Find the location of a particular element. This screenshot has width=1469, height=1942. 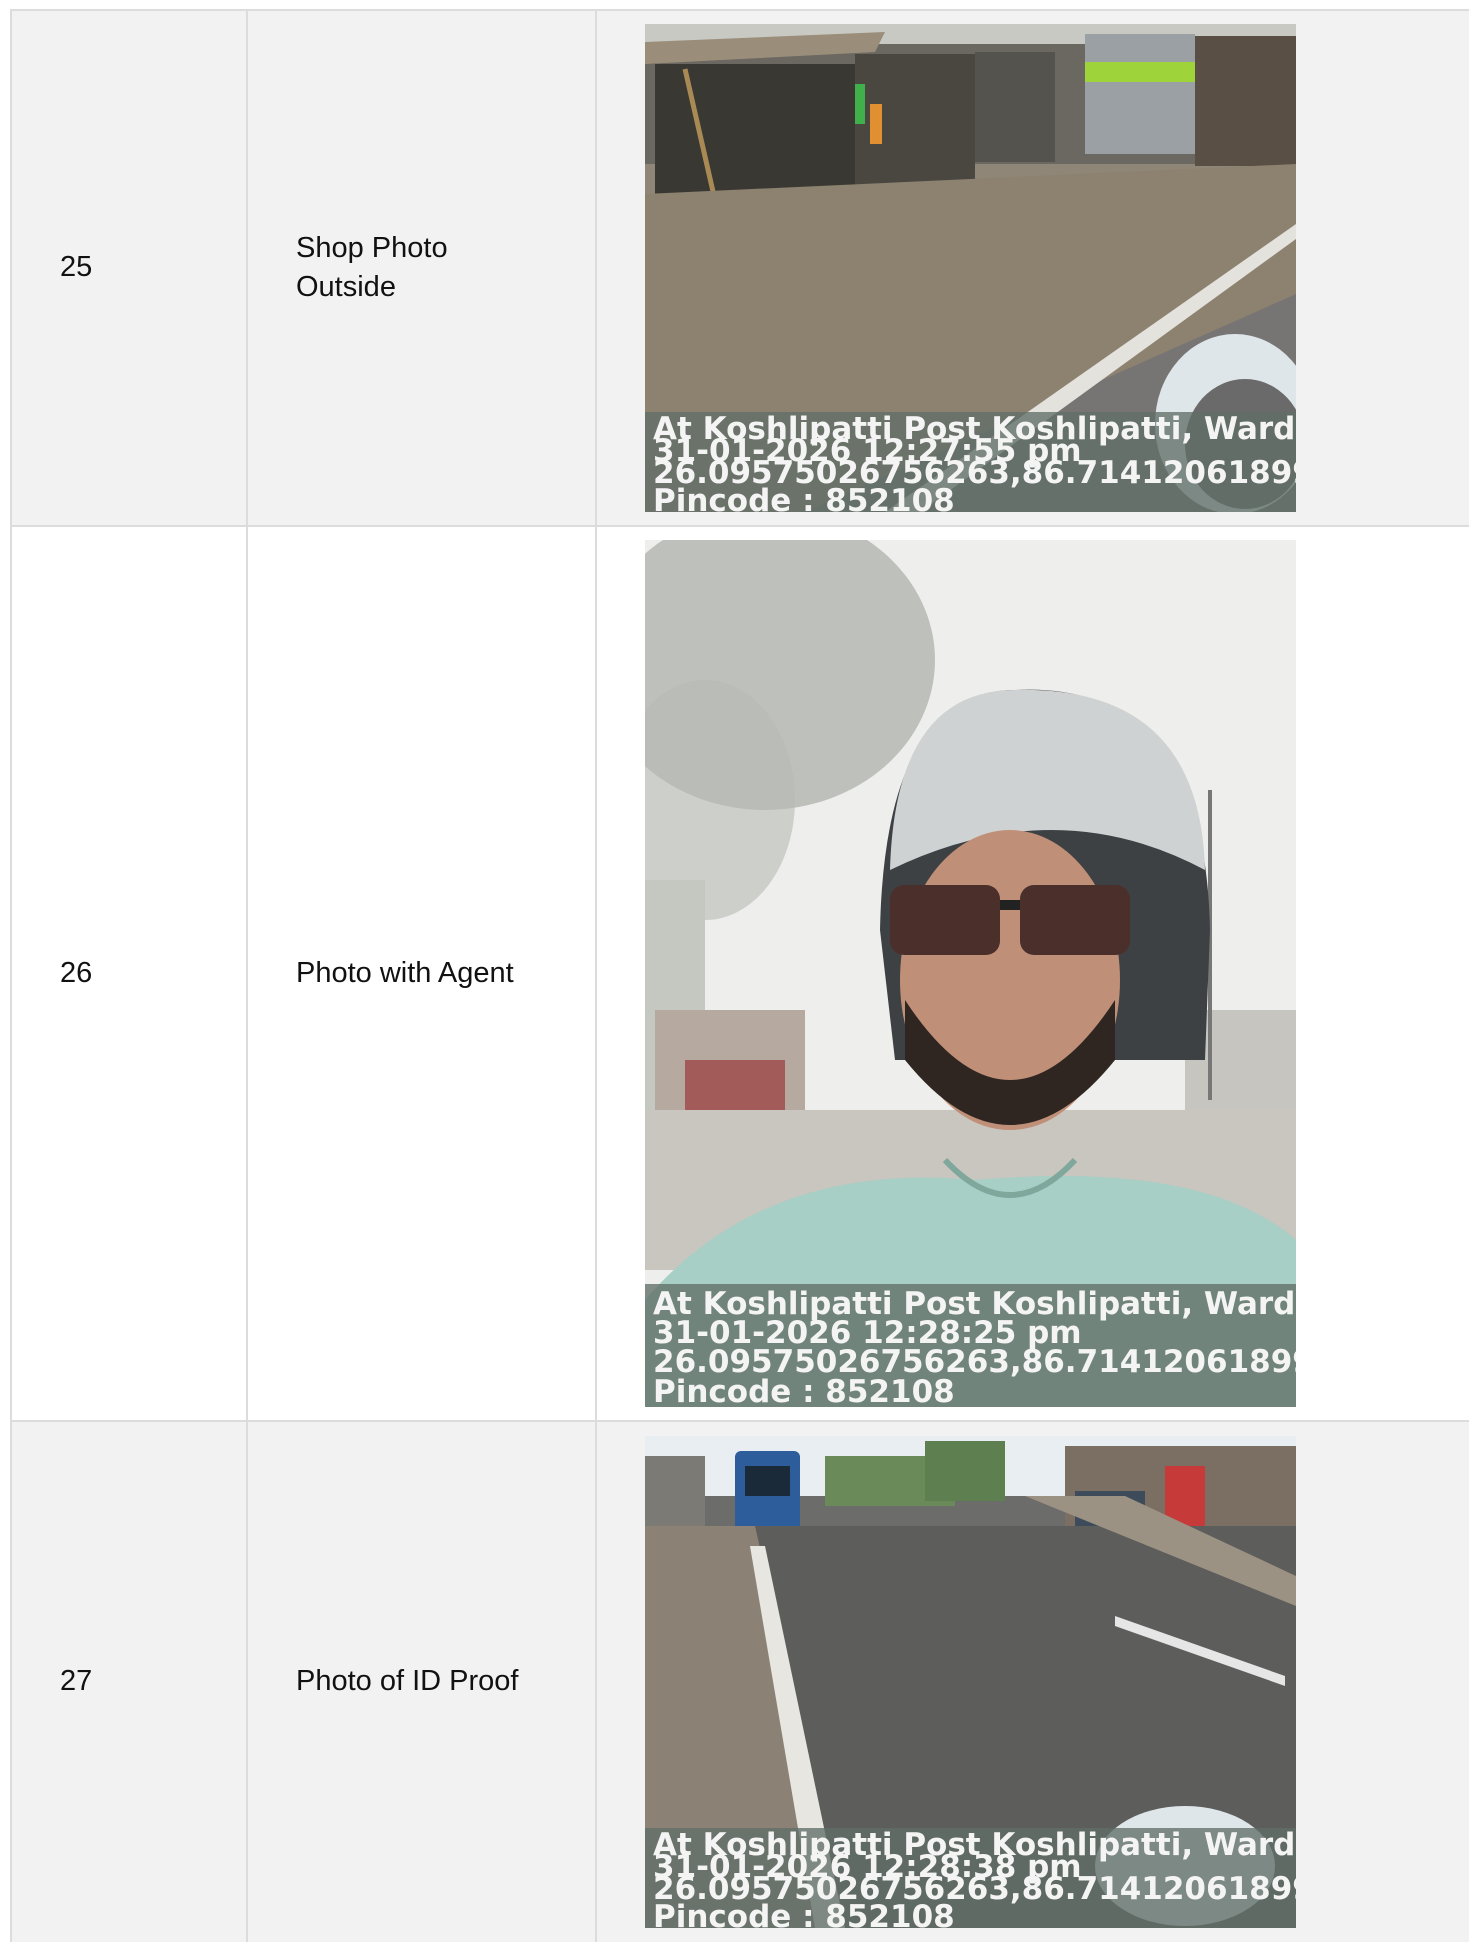

photo-label: Photo with Agent is located at coordinates (405, 972).